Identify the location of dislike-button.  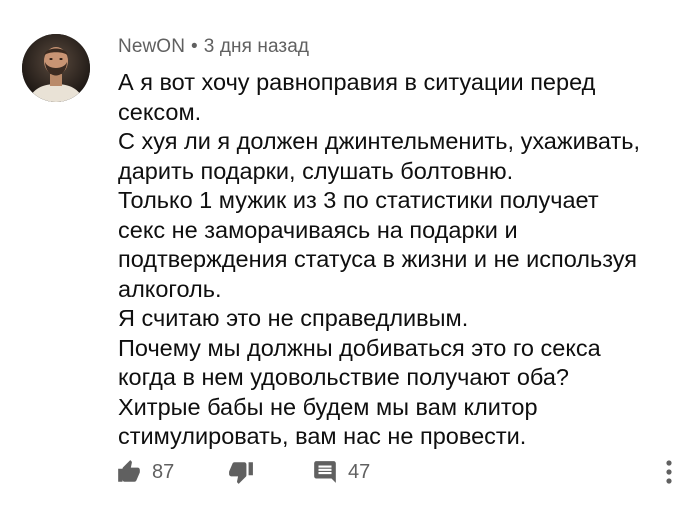
(241, 472).